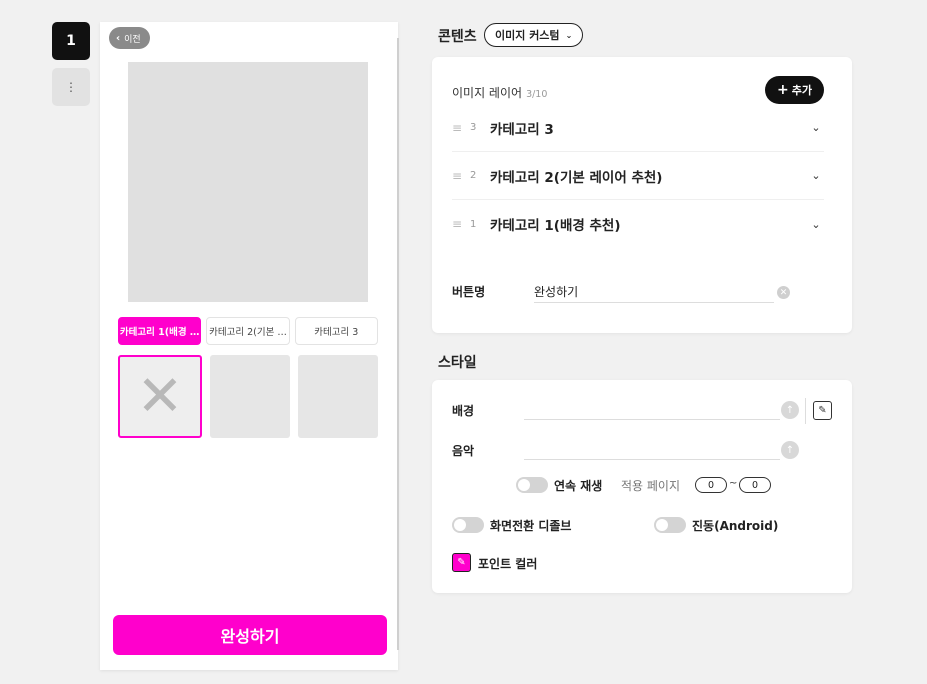 The height and width of the screenshot is (684, 927). I want to click on option-none: ✕, so click(160, 396).